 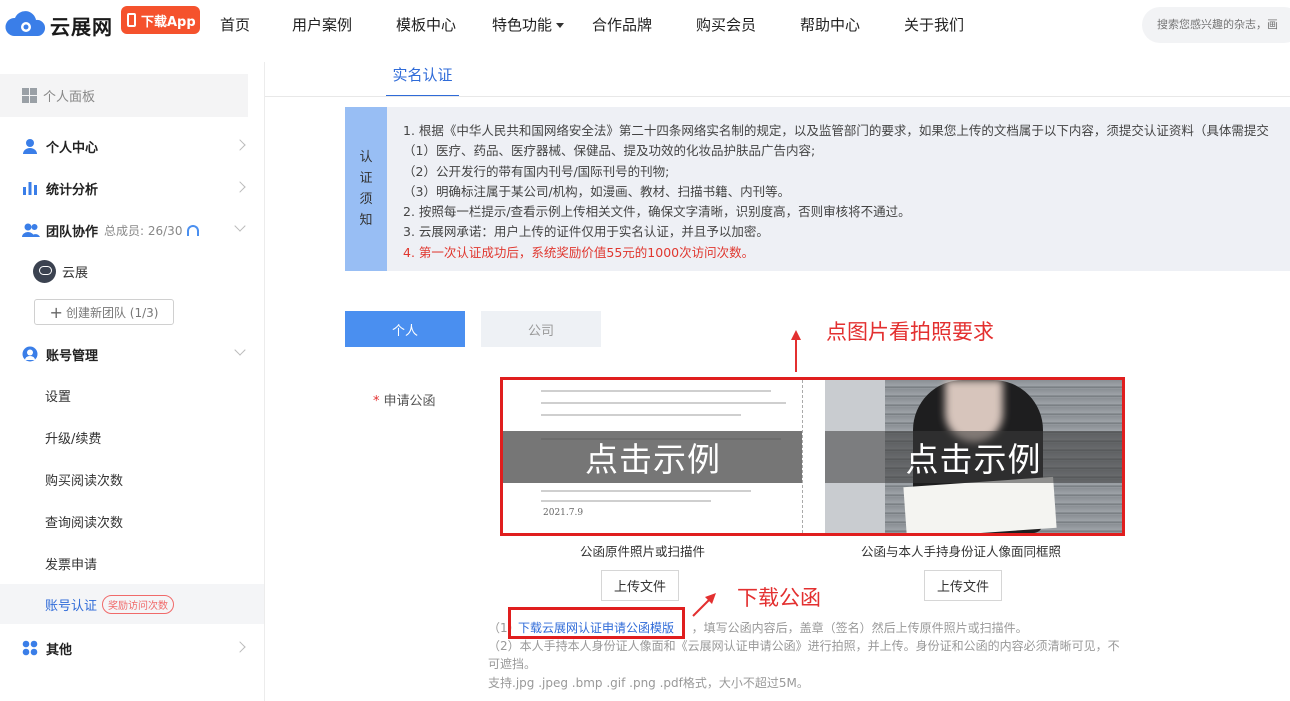 I want to click on sidebar-item-label: 账号认证, so click(x=71, y=606).